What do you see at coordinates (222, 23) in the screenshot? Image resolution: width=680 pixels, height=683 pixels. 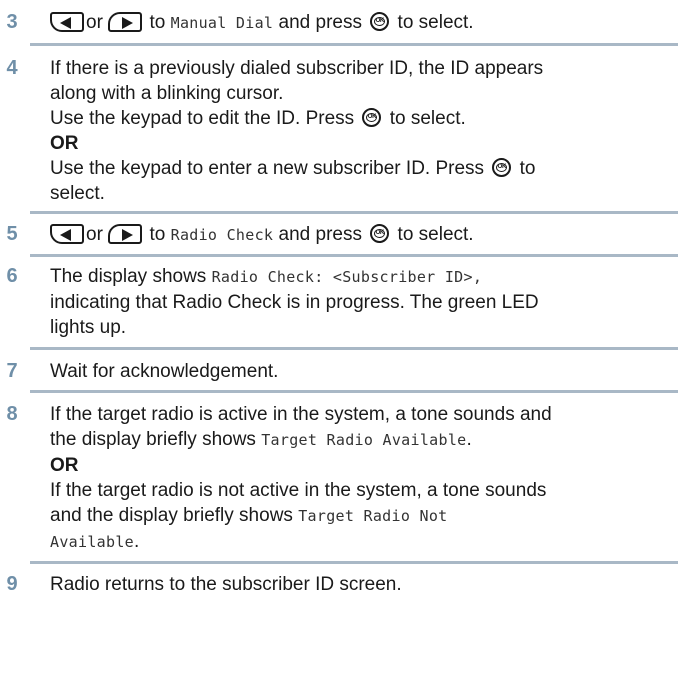 I see `menu-item-name: Manual Dial` at bounding box center [222, 23].